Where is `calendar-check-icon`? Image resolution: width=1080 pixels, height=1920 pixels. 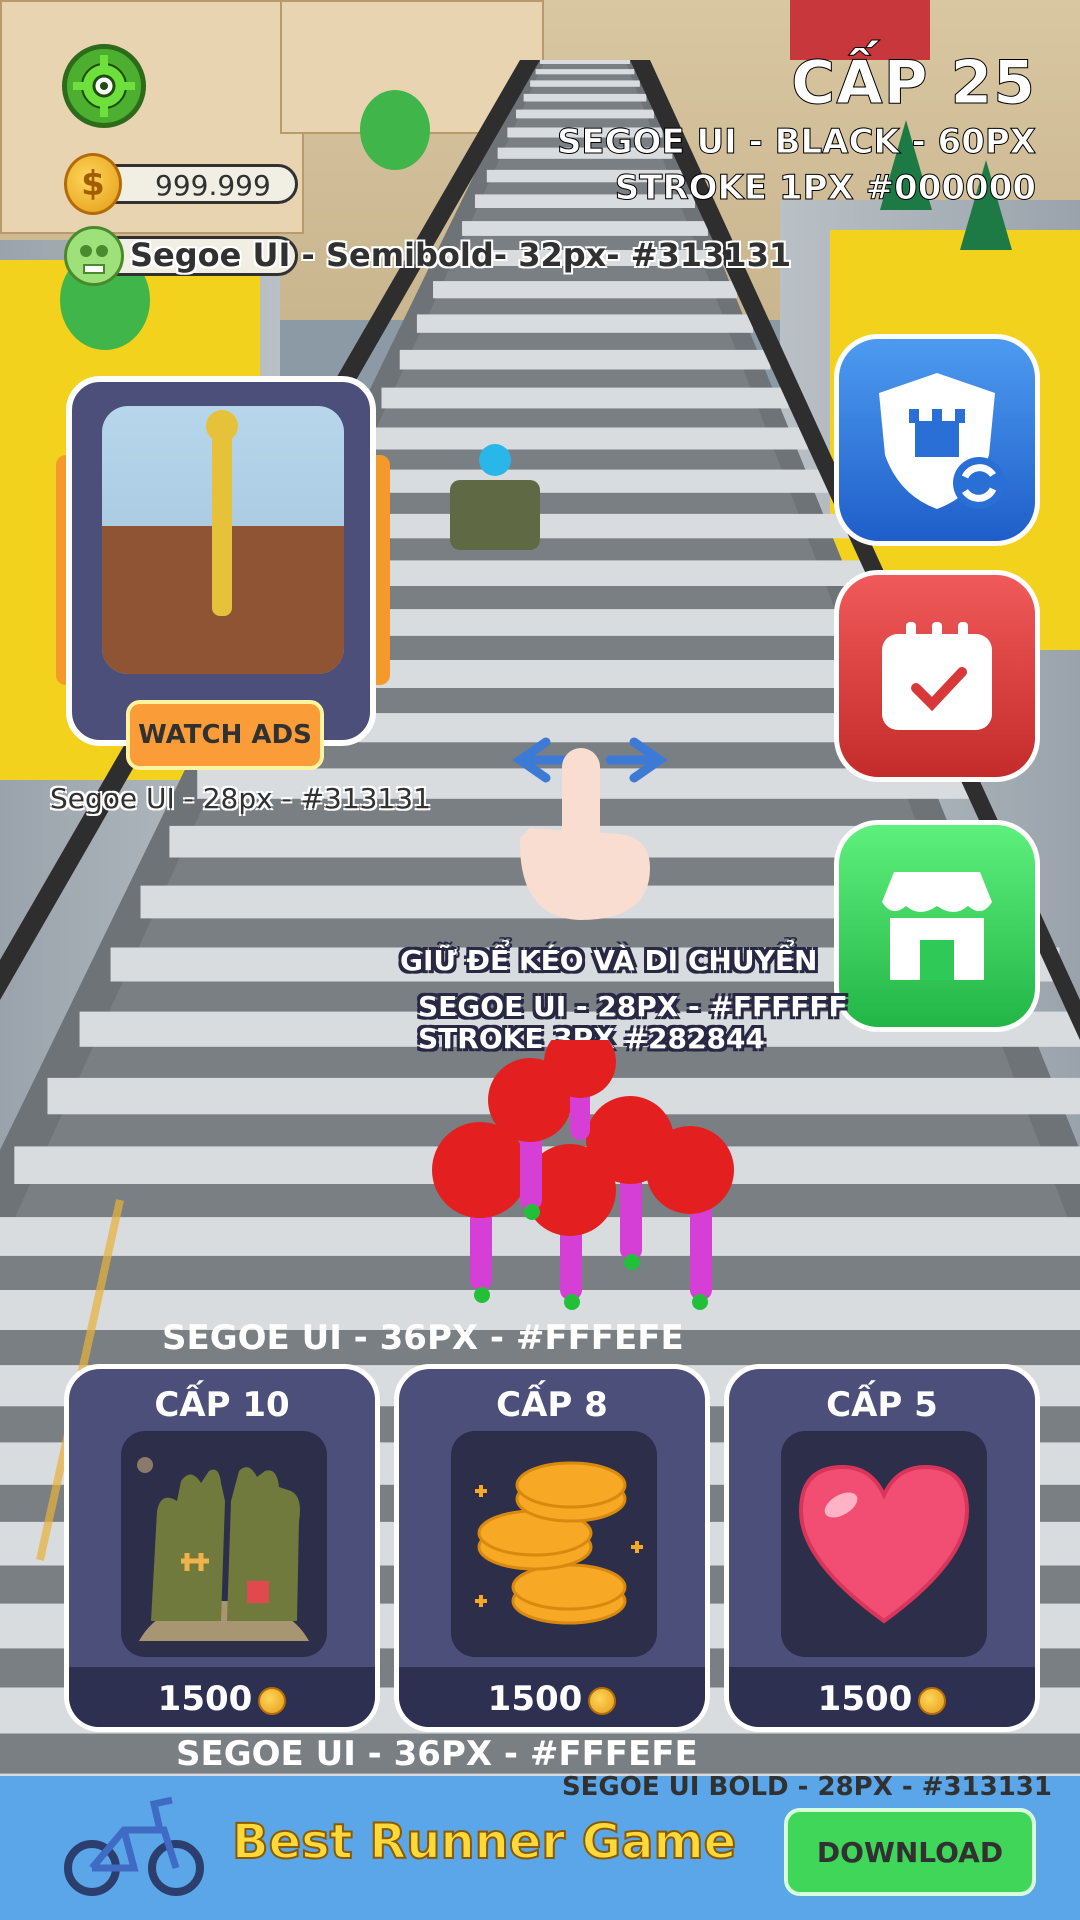 calendar-check-icon is located at coordinates (937, 676).